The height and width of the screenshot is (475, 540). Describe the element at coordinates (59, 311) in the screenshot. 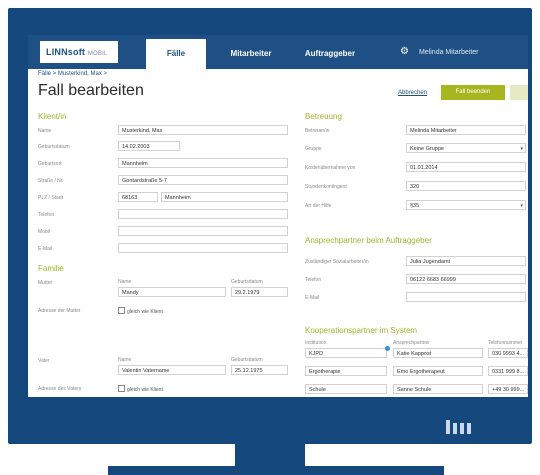

I see `label-mother-address: Adresse der Mutter` at that location.